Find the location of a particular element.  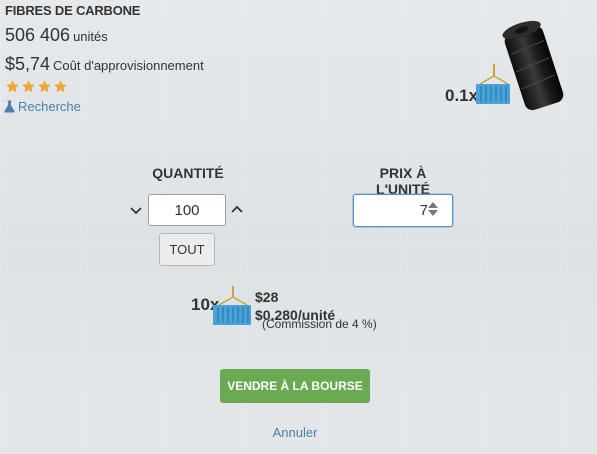

chevron-up-icon is located at coordinates (237, 209).